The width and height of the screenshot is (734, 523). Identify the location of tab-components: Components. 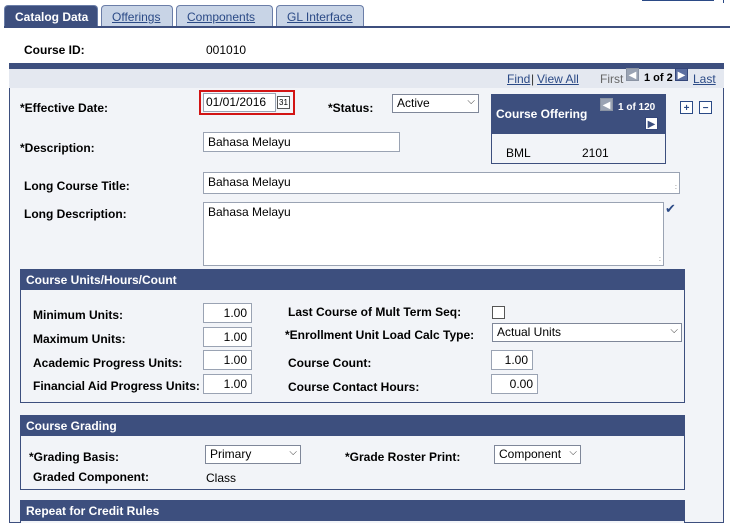
(224, 16).